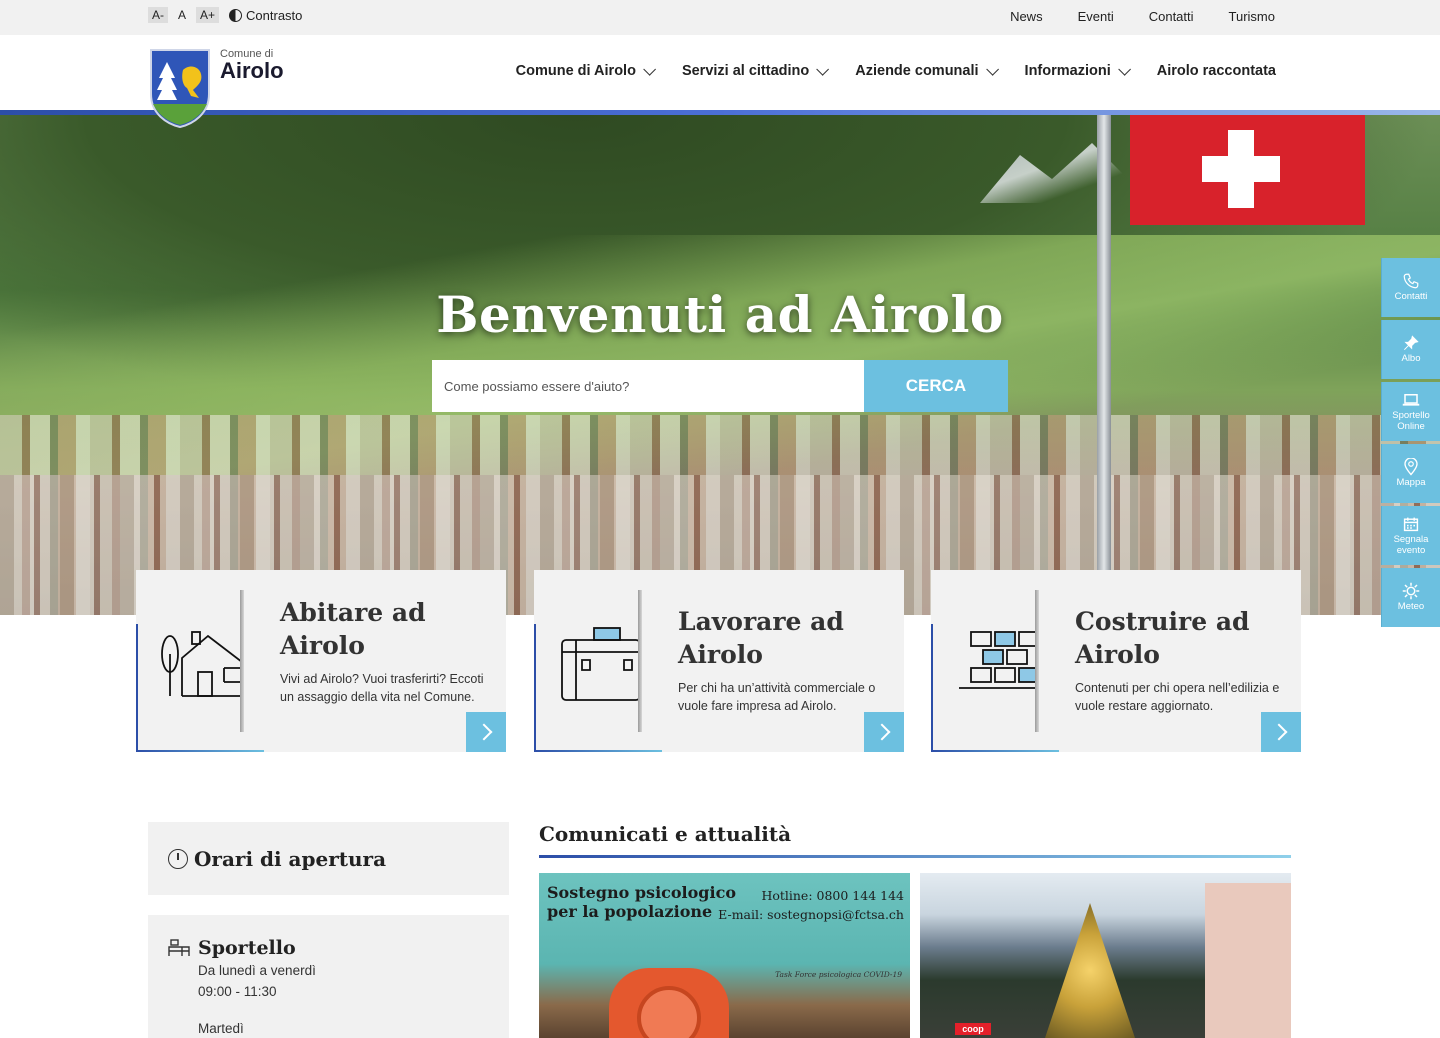 The height and width of the screenshot is (1038, 1440). What do you see at coordinates (832, 895) in the screenshot?
I see `news-hotline: Hotline: 0800 144 144` at bounding box center [832, 895].